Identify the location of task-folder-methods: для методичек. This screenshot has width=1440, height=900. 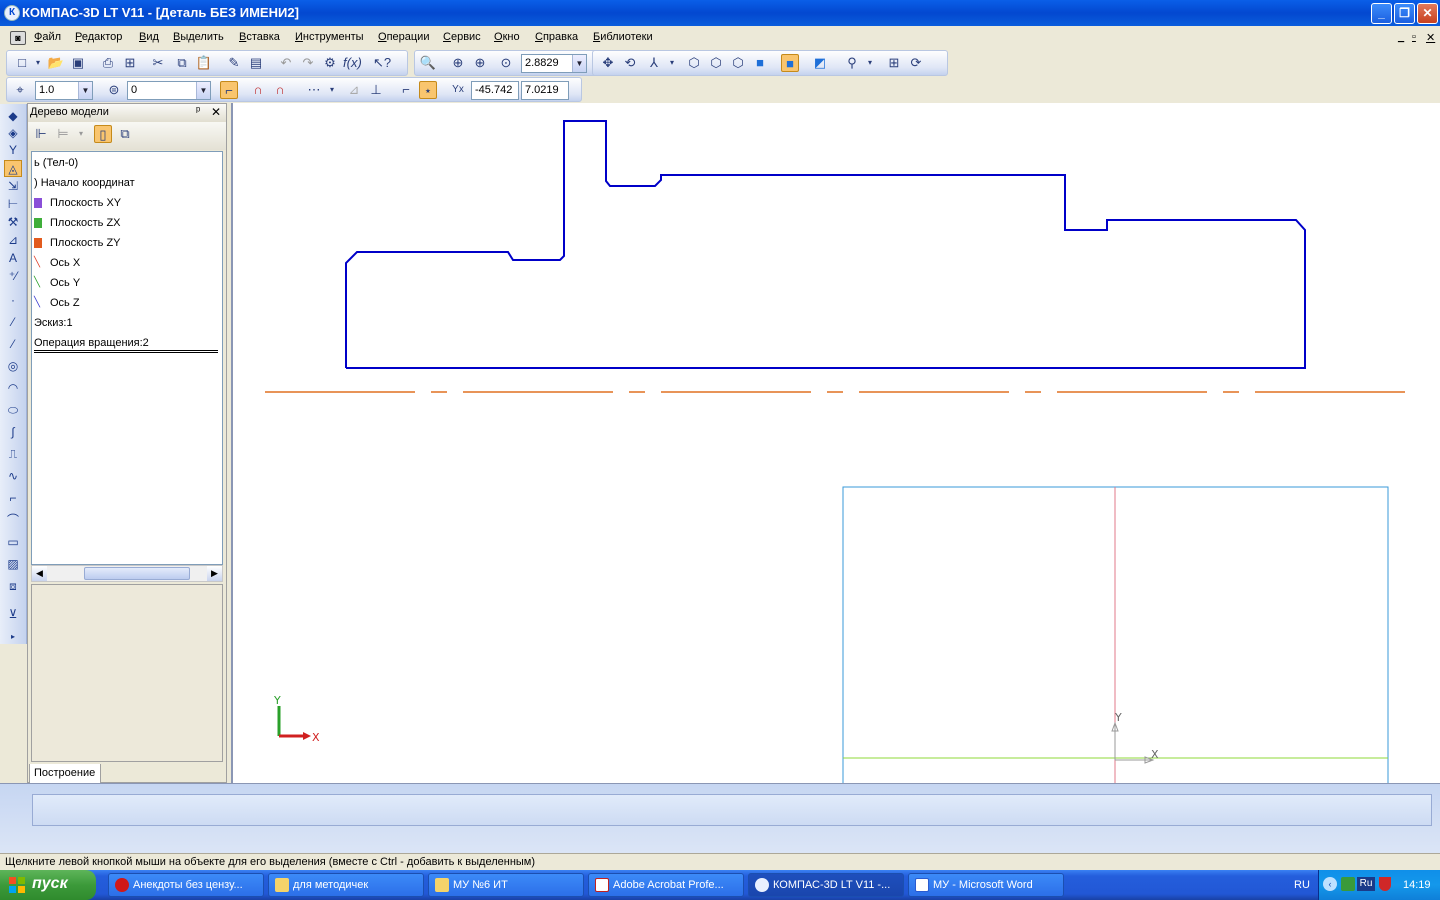
(346, 885).